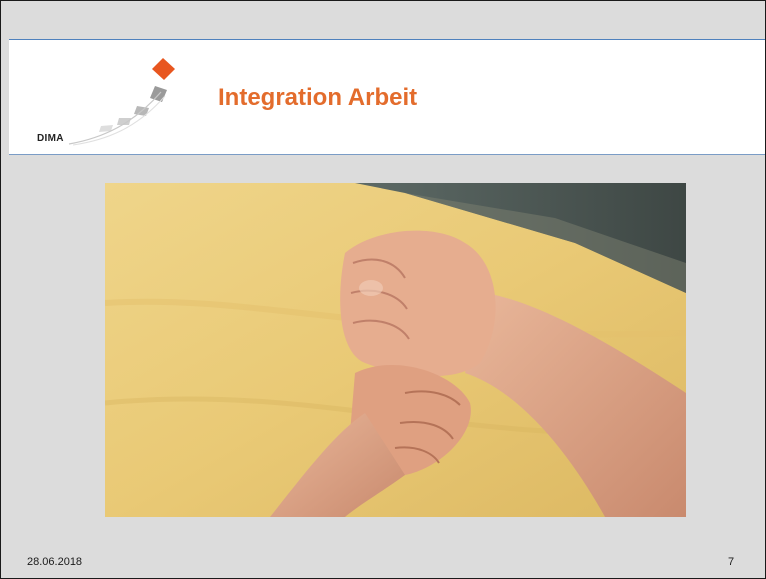 This screenshot has height=579, width=766. Describe the element at coordinates (318, 97) in the screenshot. I see `page-title: Integration Arbeit` at that location.